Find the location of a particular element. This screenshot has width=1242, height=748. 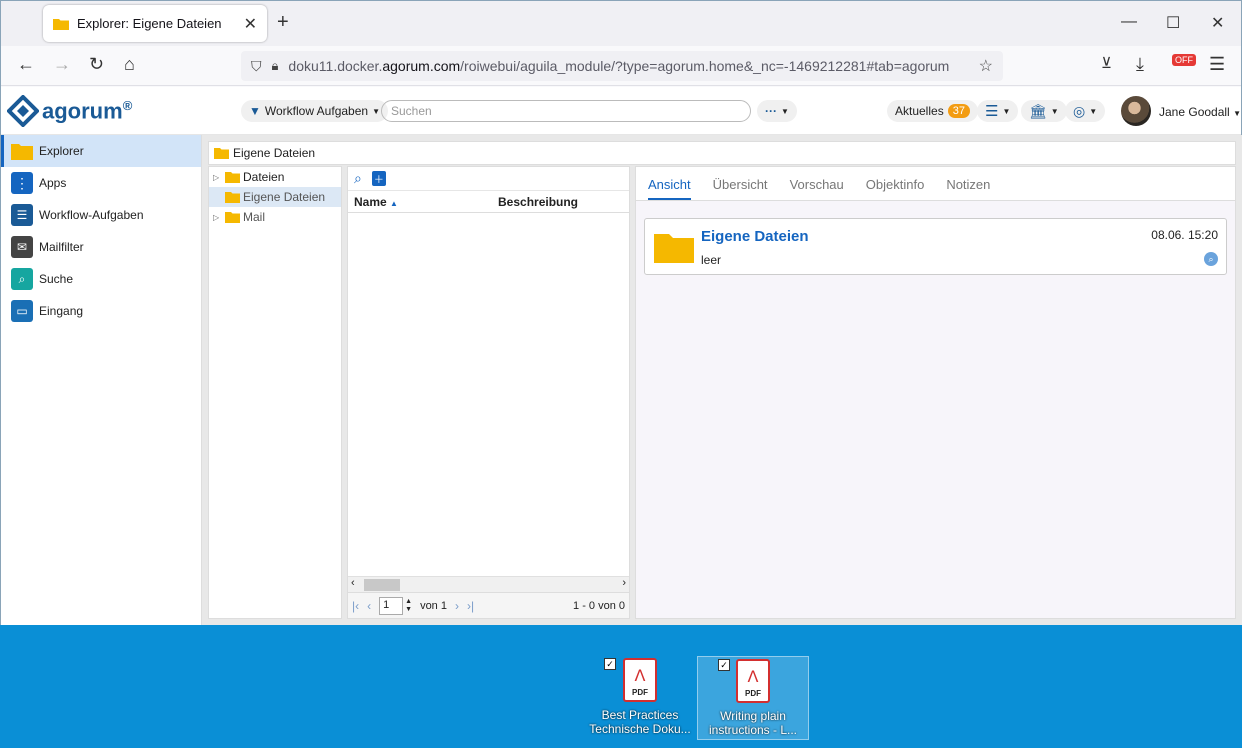

scroll-right-icon: › is located at coordinates (624, 583).